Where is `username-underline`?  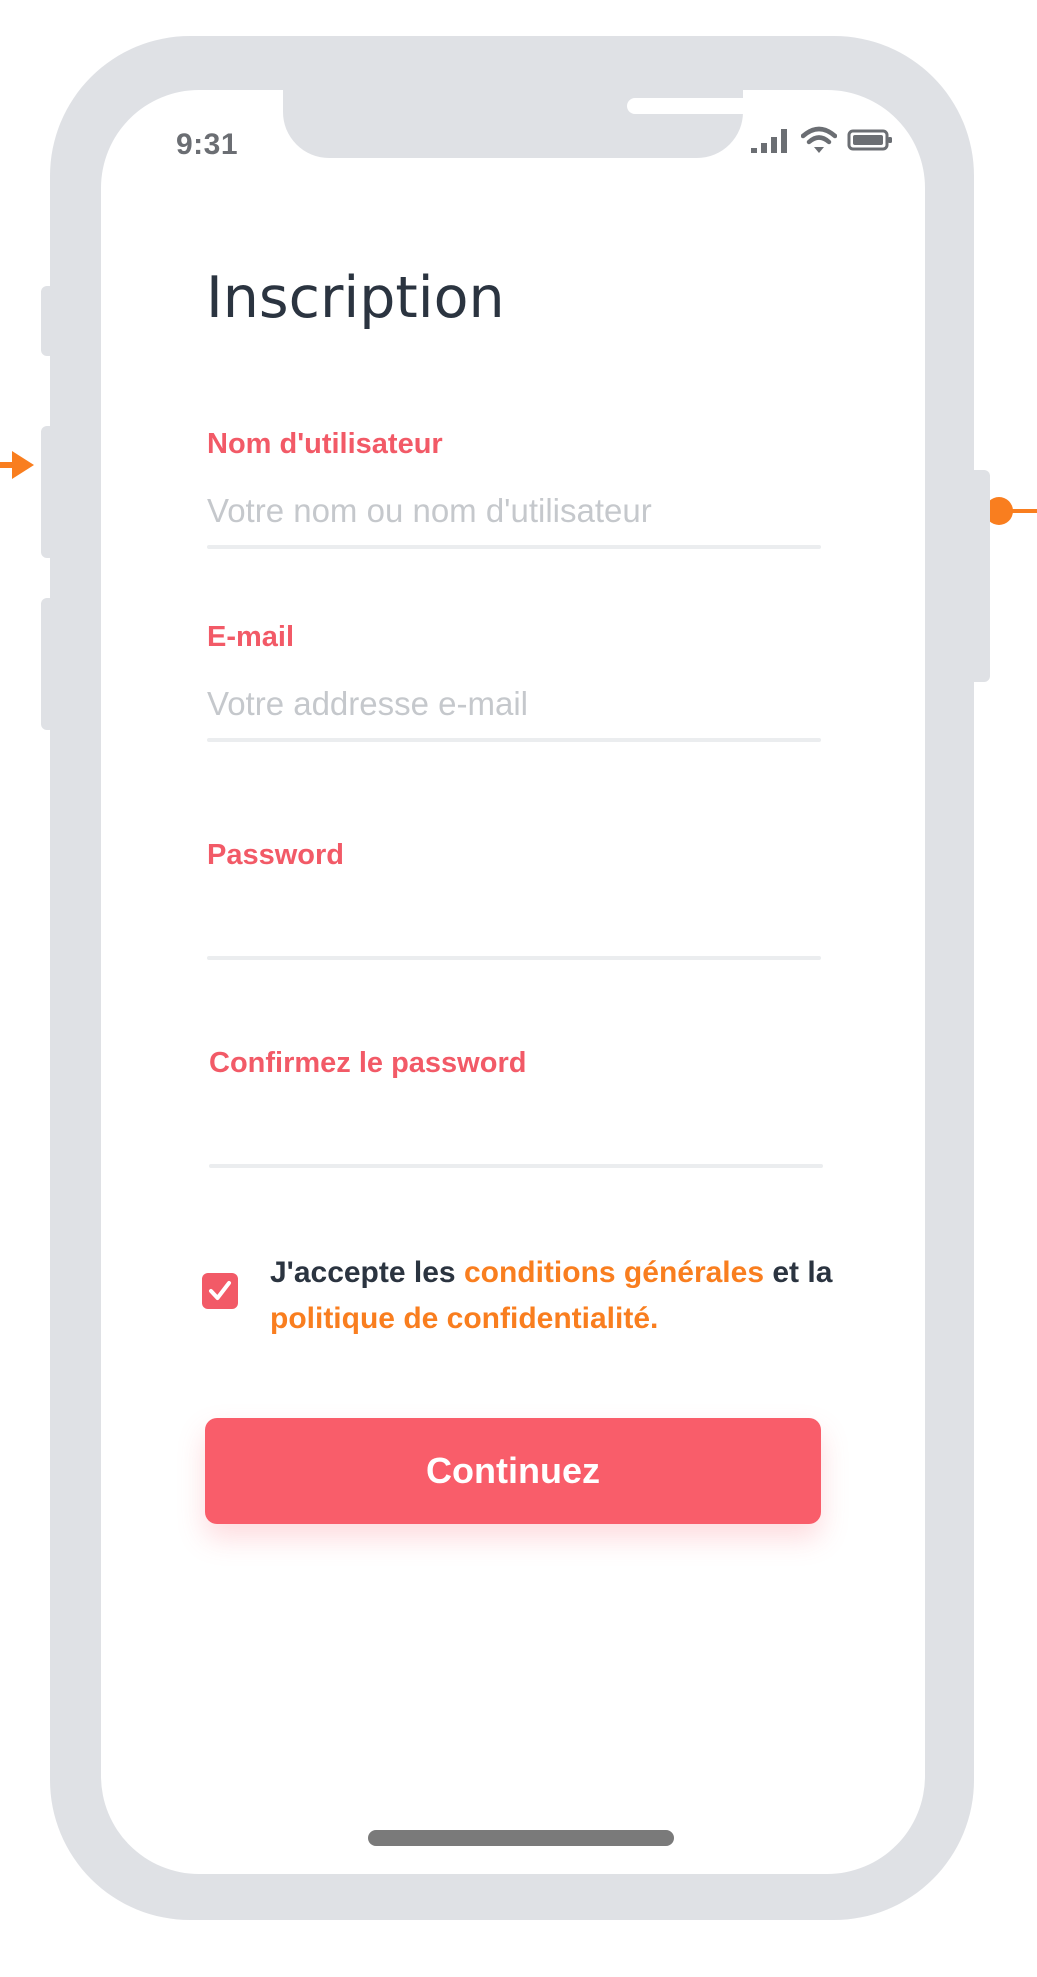
username-underline is located at coordinates (514, 547).